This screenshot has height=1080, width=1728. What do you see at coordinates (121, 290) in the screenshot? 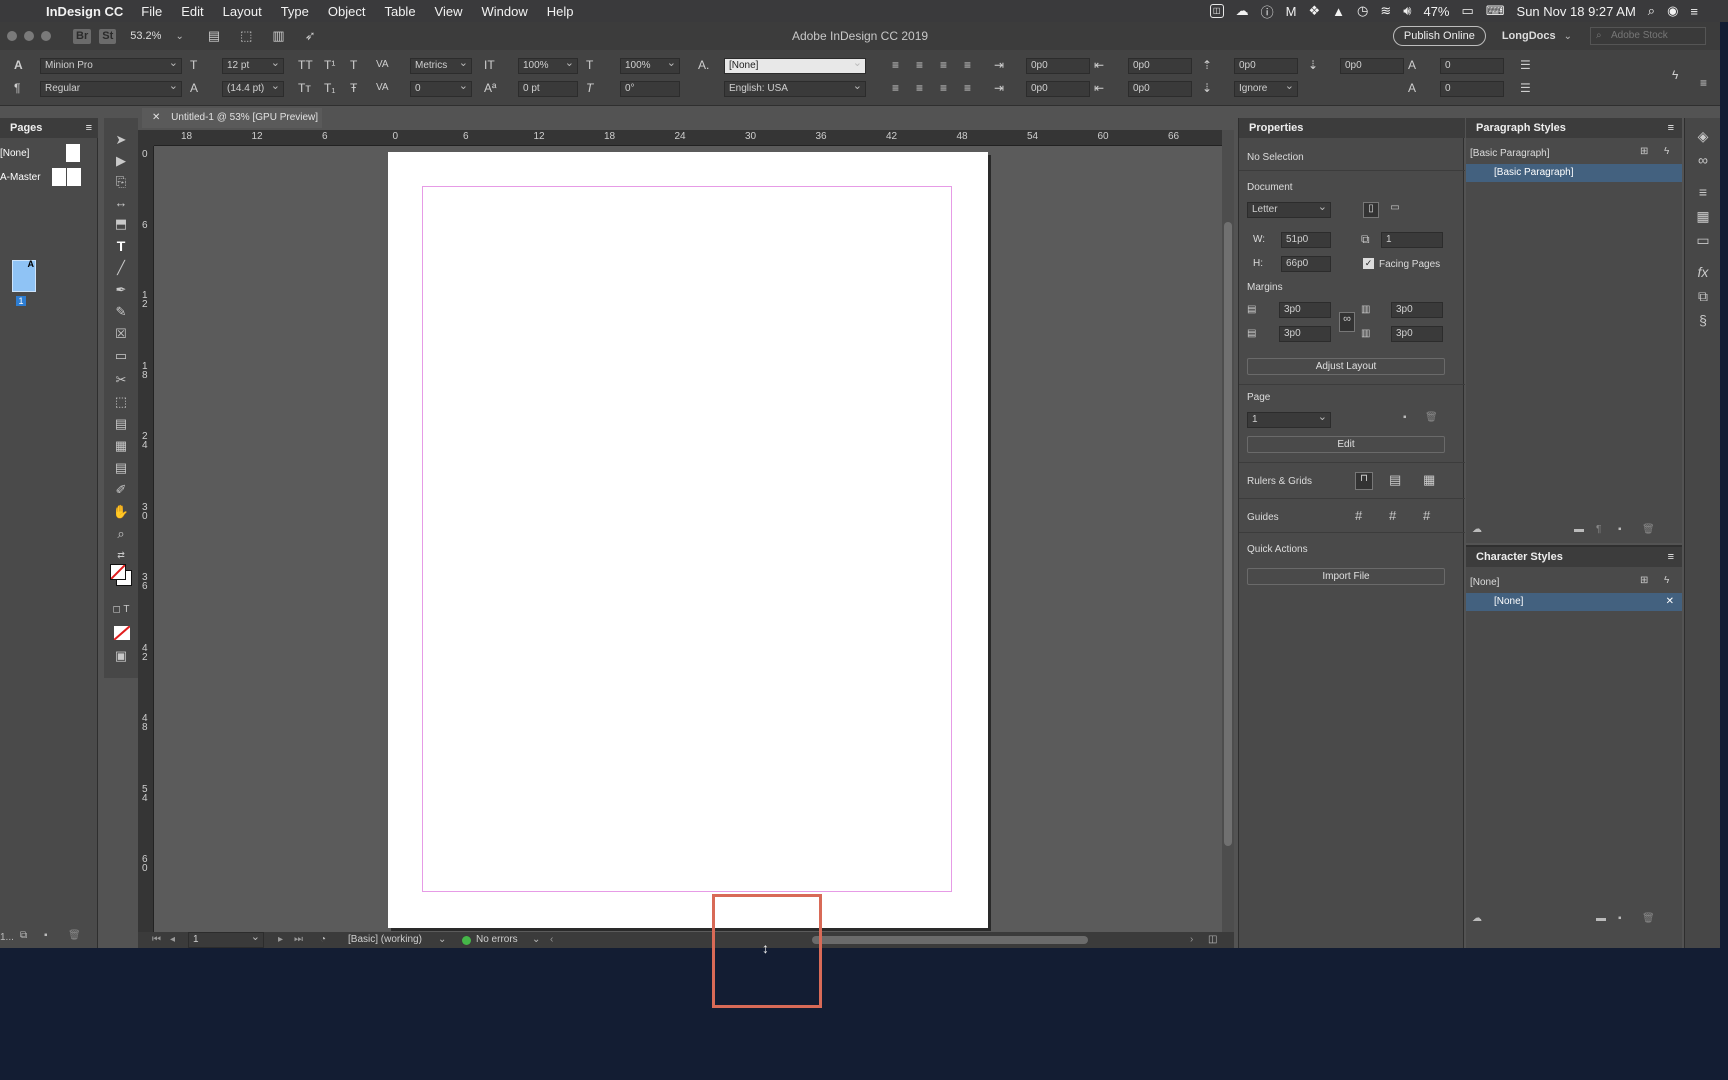
I see `pen-tool-icon: ✒` at bounding box center [121, 290].